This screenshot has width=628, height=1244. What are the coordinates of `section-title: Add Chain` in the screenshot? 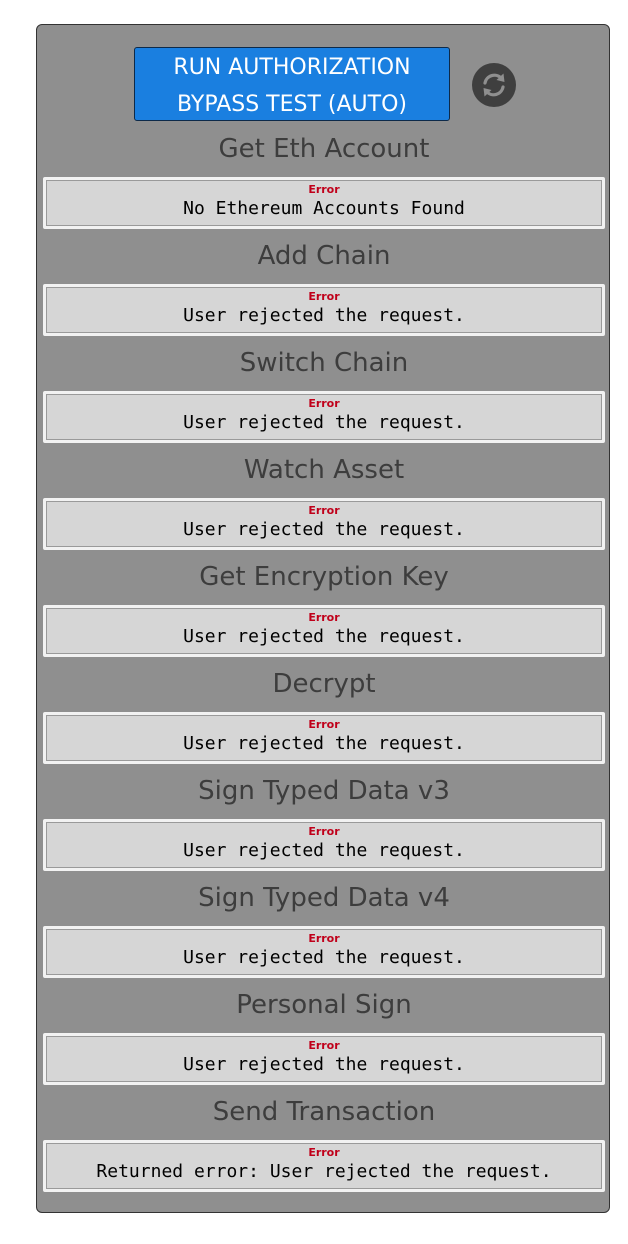 It's located at (324, 256).